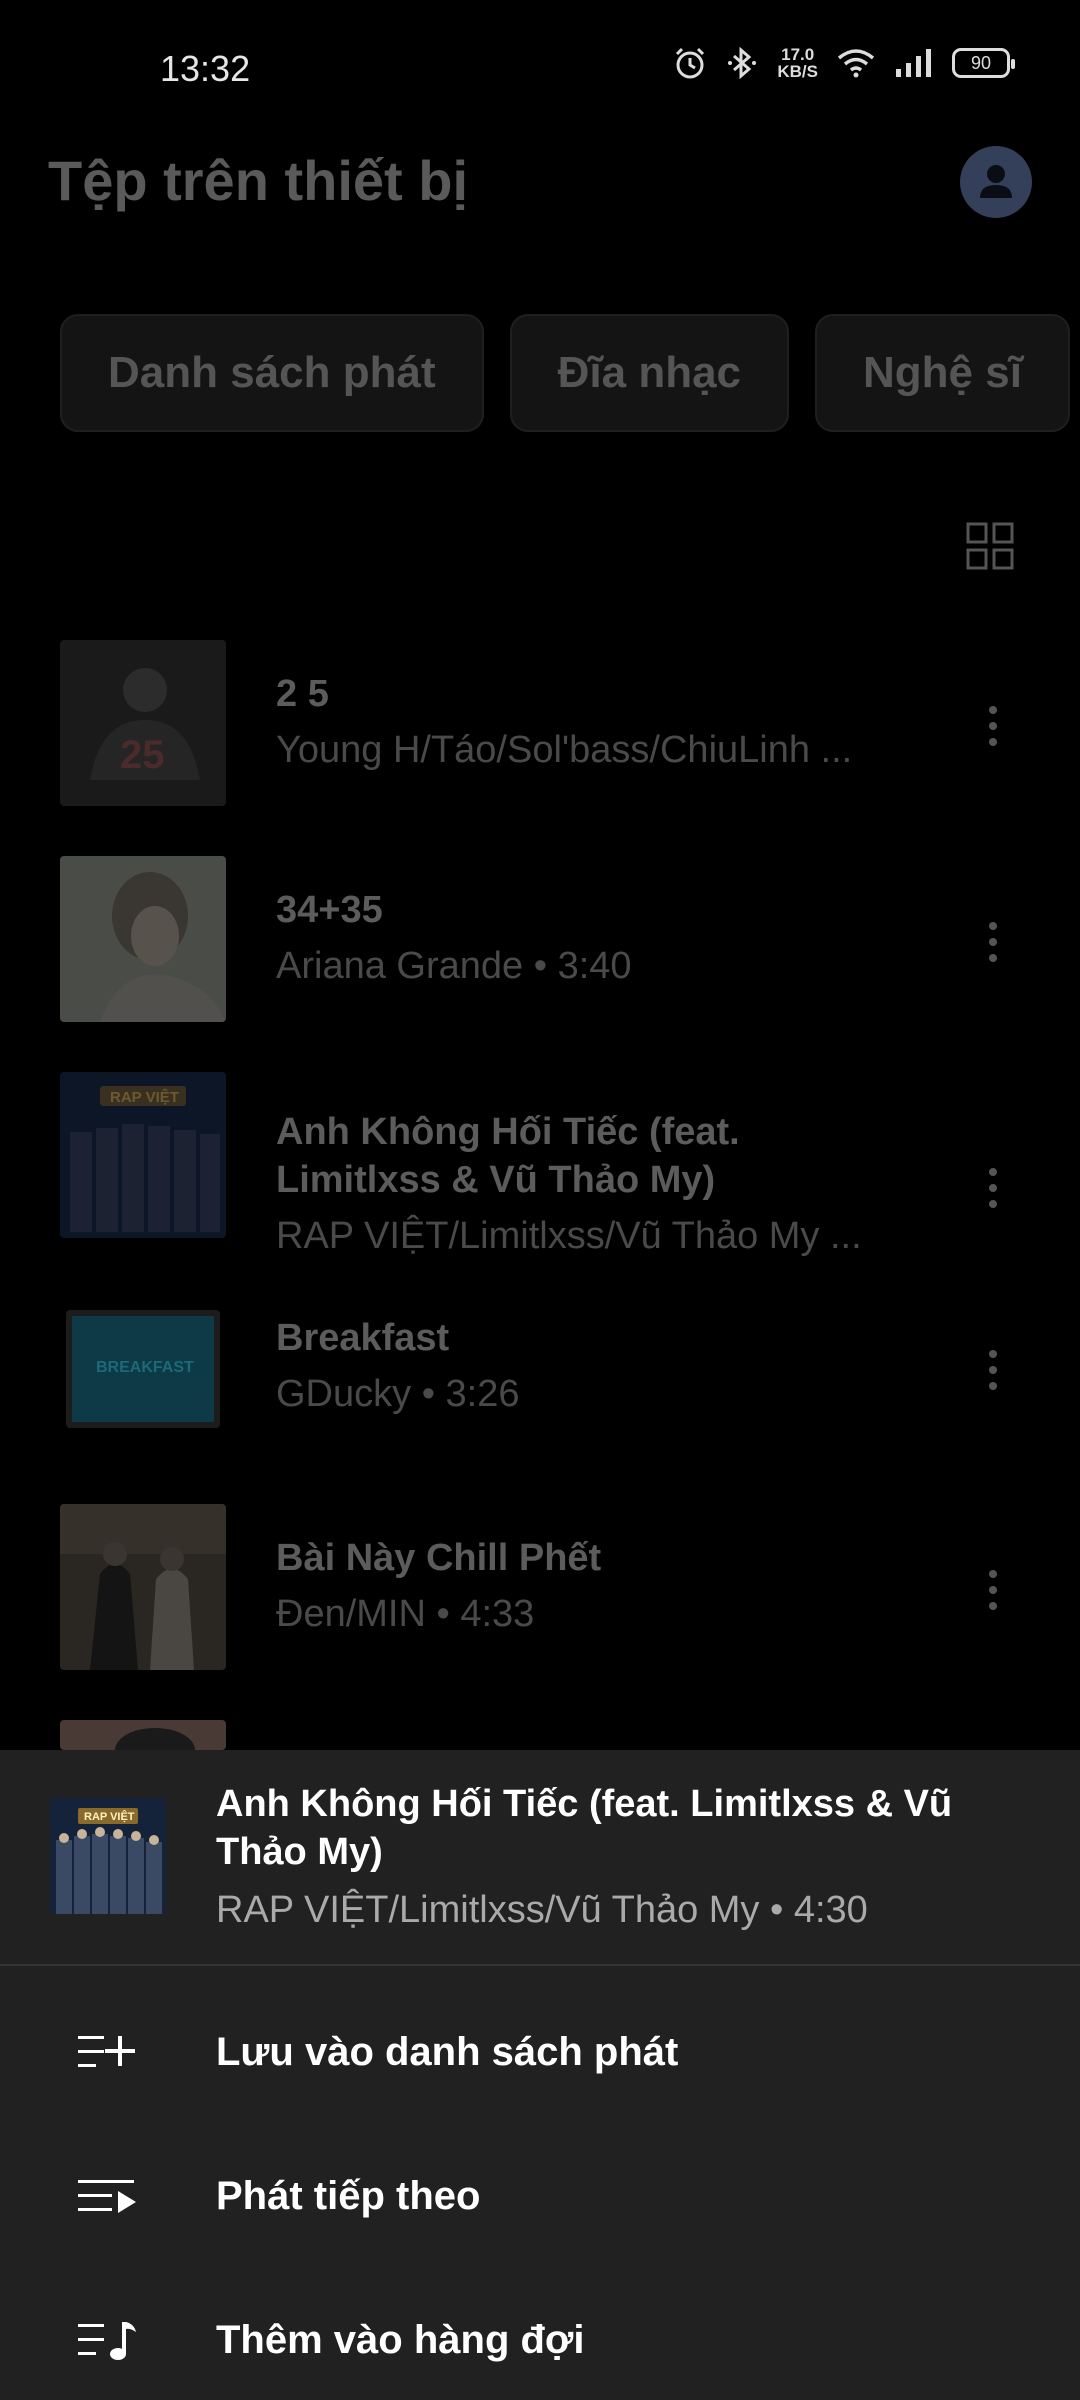  I want to click on sheet-album-art: RAP VIỆT, so click(108, 1856).